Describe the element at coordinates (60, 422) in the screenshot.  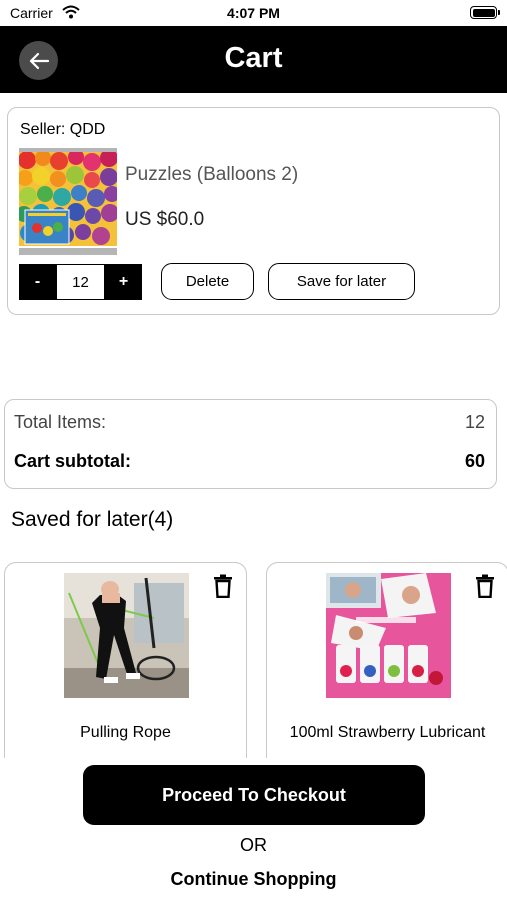
I see `total-items-label: Total Items:` at that location.